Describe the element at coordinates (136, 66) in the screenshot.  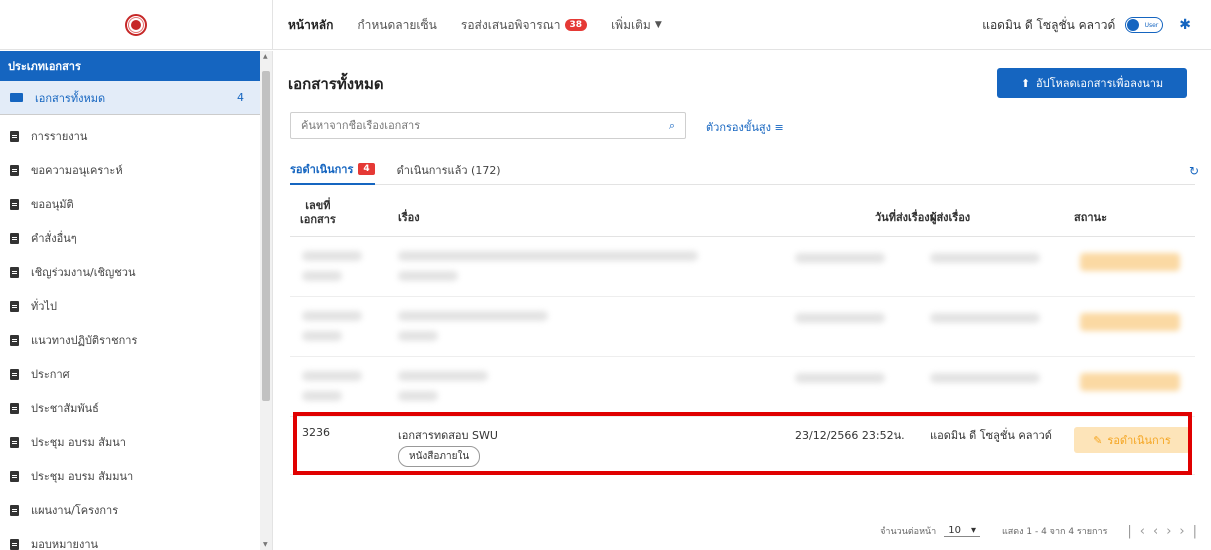
I see `sidebar-title: ประเภทเอกสาร` at that location.